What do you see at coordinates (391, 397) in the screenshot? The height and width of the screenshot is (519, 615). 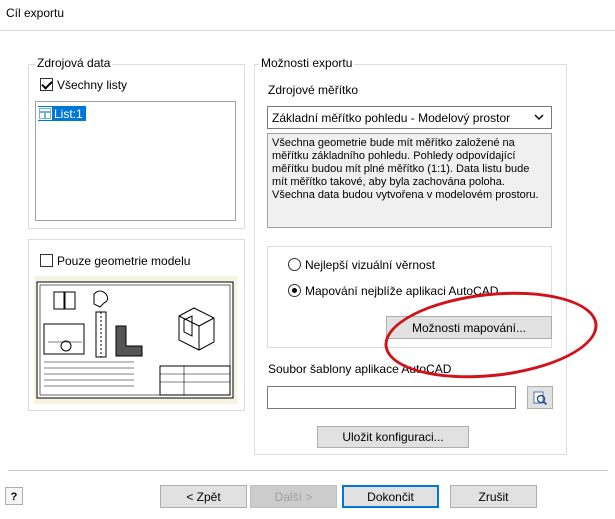 I see `template-input` at bounding box center [391, 397].